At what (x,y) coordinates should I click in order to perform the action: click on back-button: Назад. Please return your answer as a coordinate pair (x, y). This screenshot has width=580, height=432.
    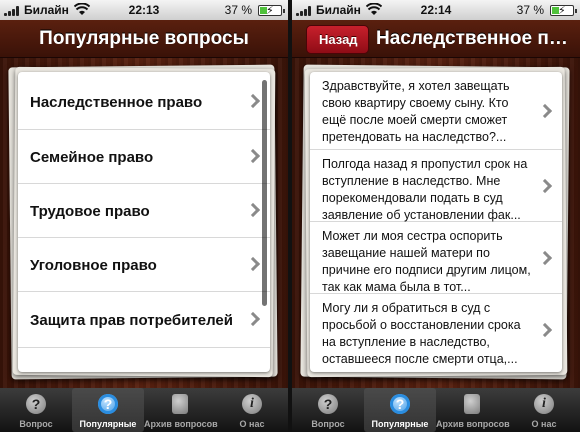
    Looking at the image, I should click on (337, 39).